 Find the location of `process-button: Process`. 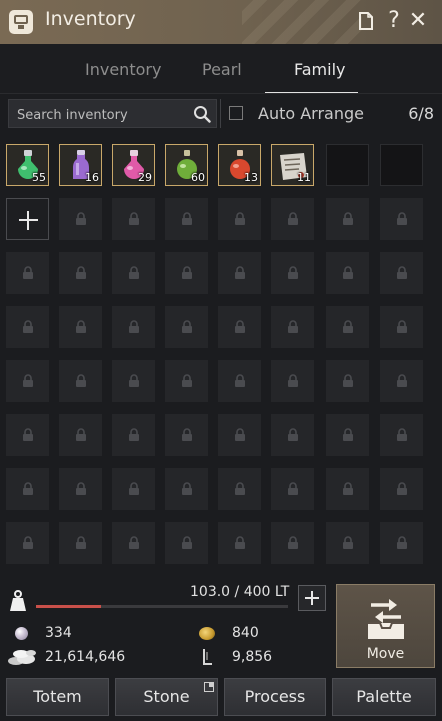

process-button: Process is located at coordinates (275, 697).